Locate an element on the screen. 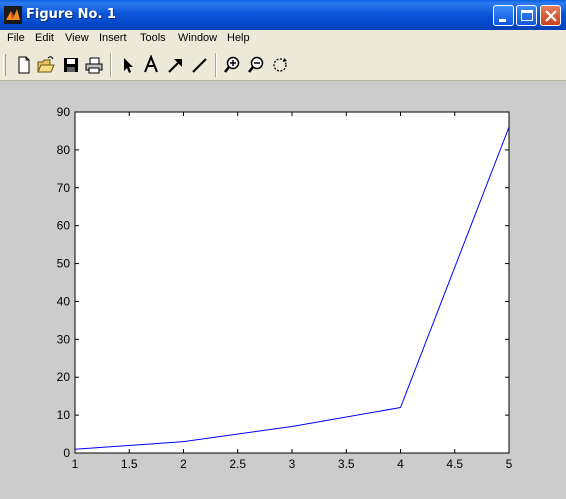 The image size is (566, 499). title-bar: Figure No. 1 is located at coordinates (283, 15).